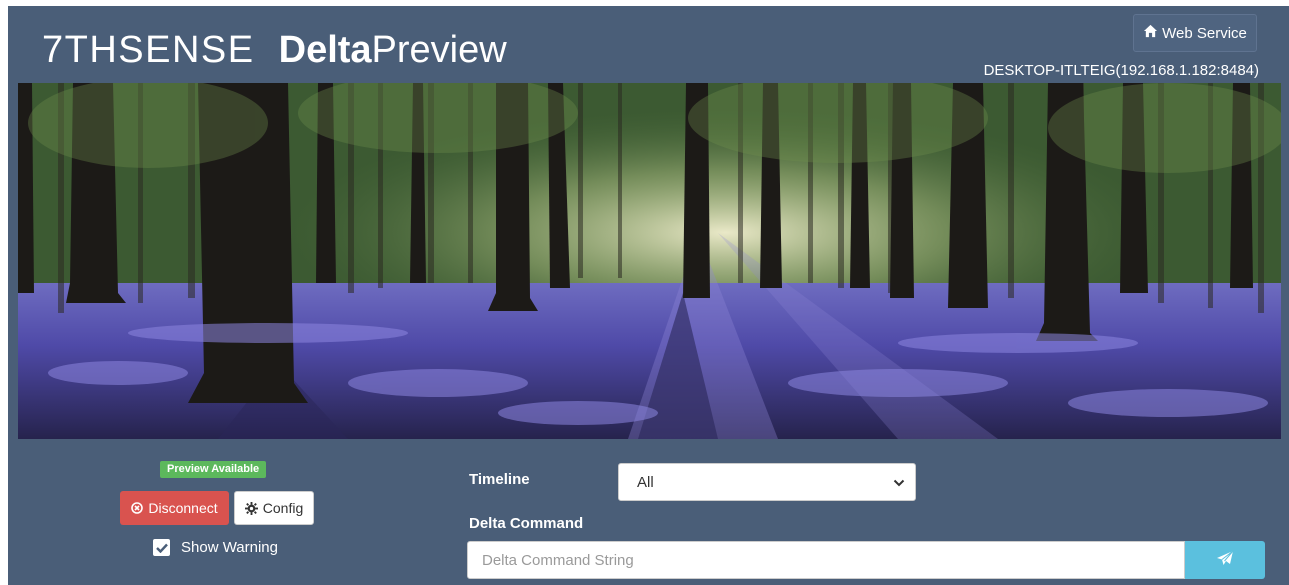  What do you see at coordinates (1152, 33) in the screenshot?
I see `home-icon` at bounding box center [1152, 33].